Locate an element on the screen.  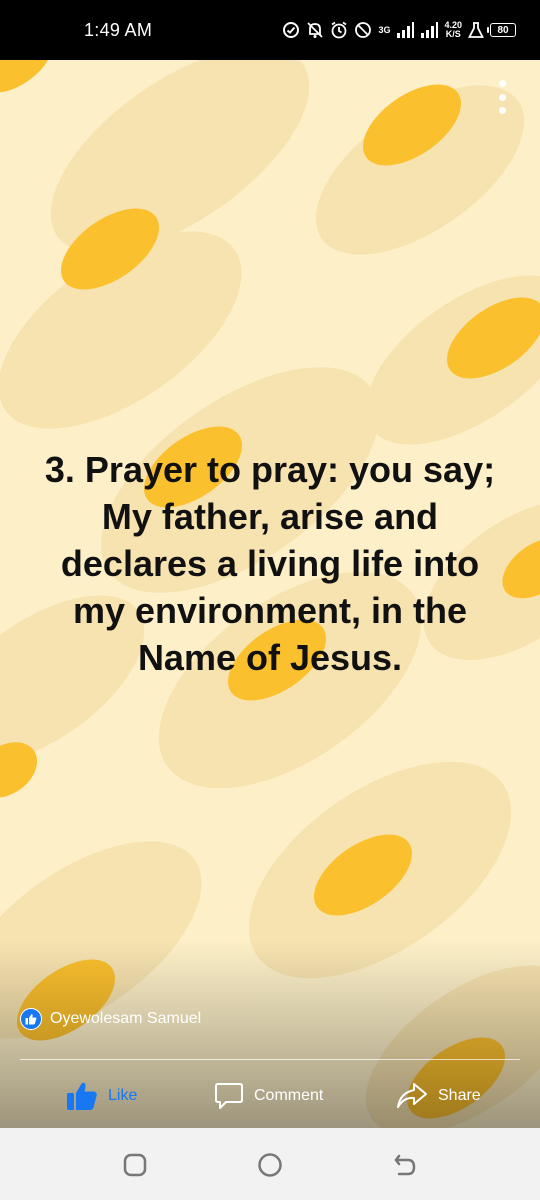
story-text-line: My father, arise and is located at coordinates (270, 516).